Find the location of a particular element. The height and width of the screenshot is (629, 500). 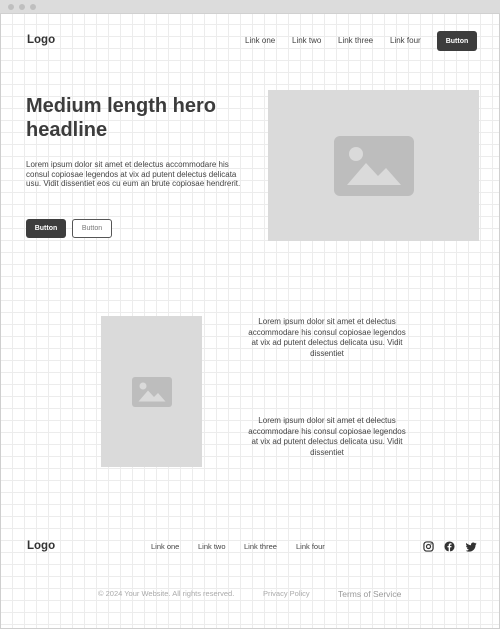

hero-secondary-button: Button is located at coordinates (92, 228).